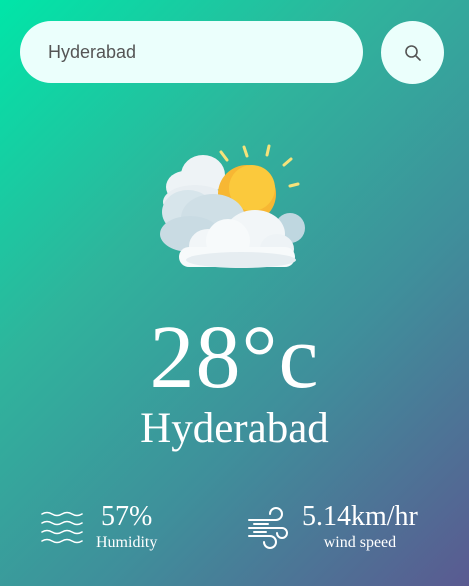 The image size is (469, 586). Describe the element at coordinates (62, 527) in the screenshot. I see `humidity-waves-icon` at that location.